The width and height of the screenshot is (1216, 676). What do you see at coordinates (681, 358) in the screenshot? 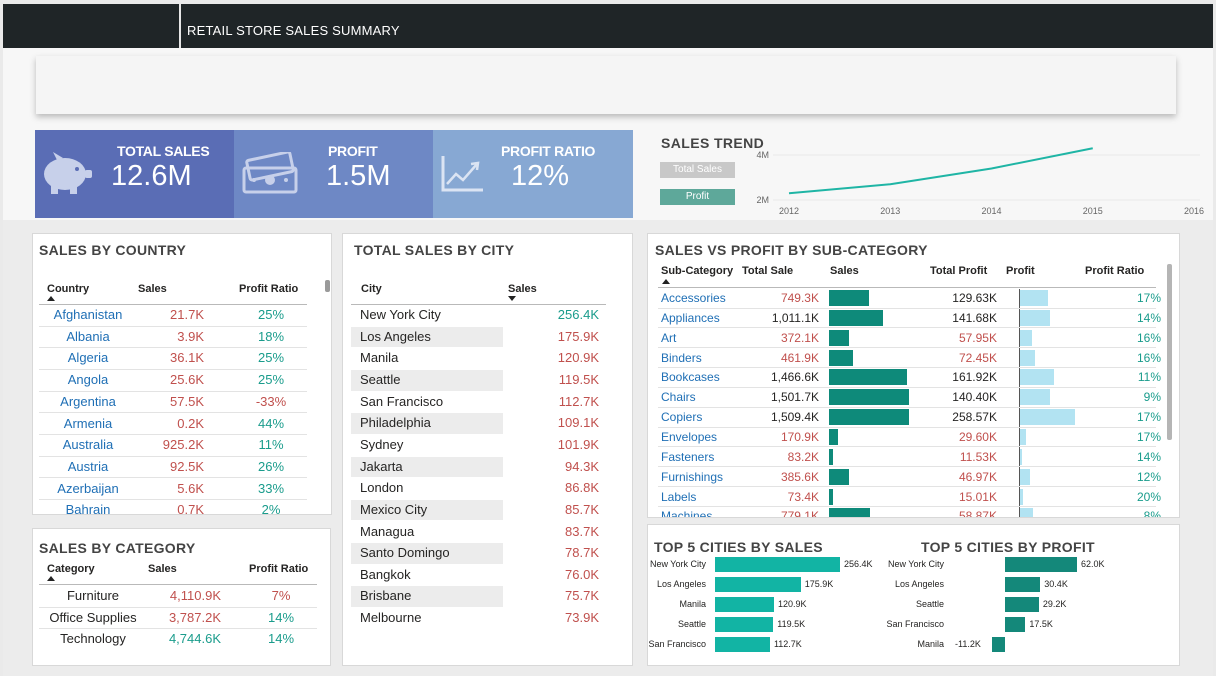
I see `sub-category-name: Binders` at bounding box center [681, 358].